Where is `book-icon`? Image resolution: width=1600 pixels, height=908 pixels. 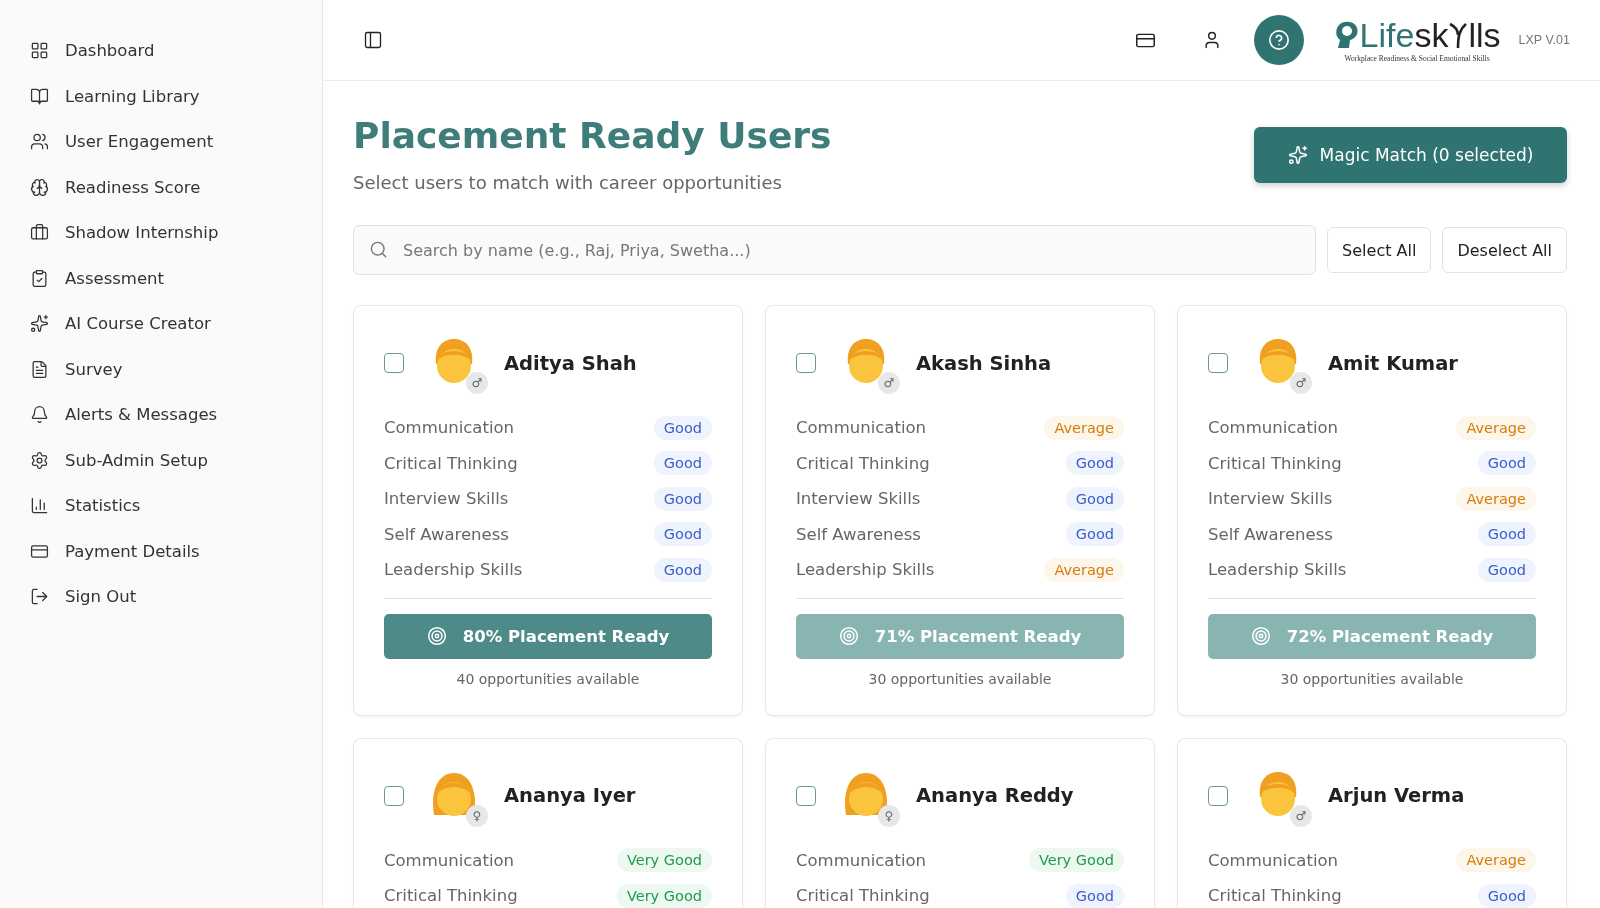
book-icon is located at coordinates (39, 96).